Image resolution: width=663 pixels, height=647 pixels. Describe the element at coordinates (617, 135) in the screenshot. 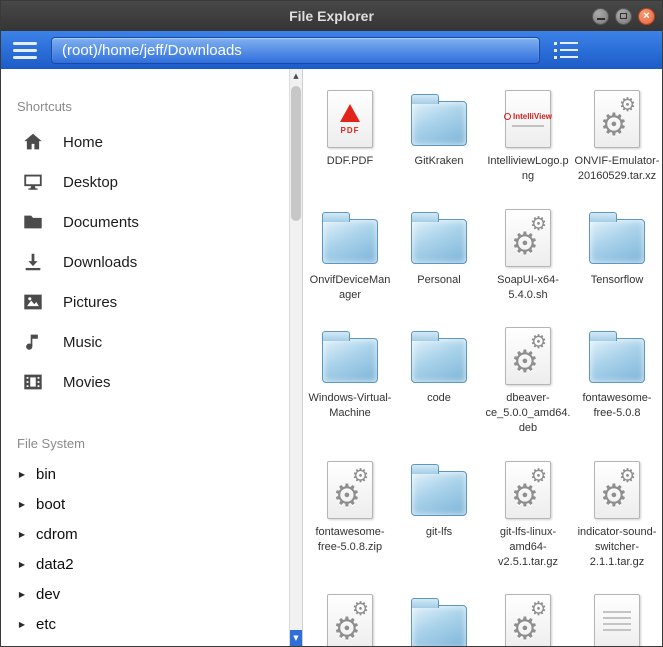

I see `file-item-onvif-emulator: ONVIF-Emulator-20160529.tar.xz` at that location.